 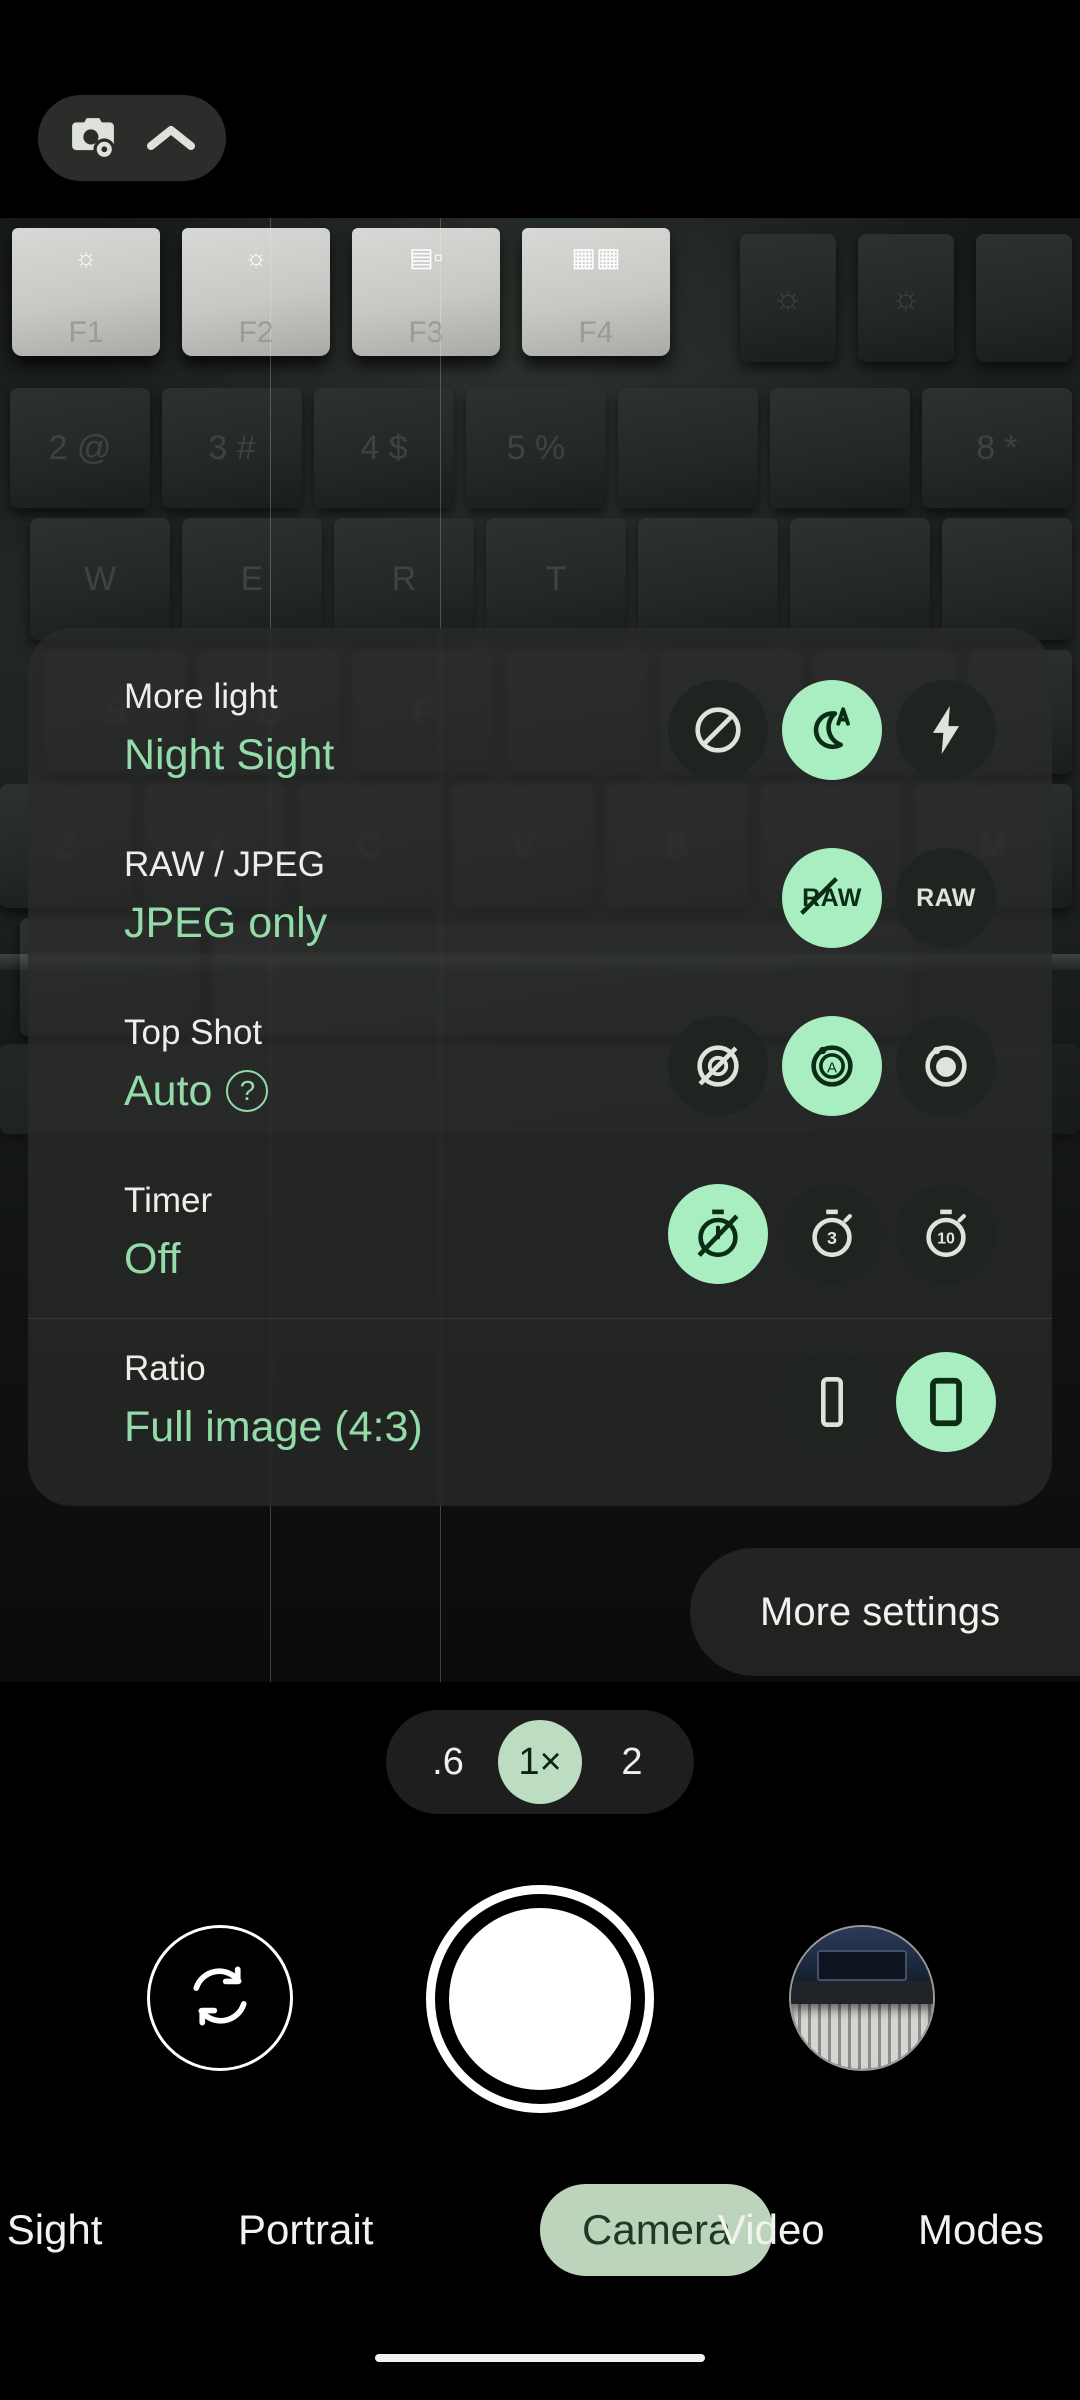 What do you see at coordinates (201, 696) in the screenshot?
I see `settings-row-title: More light` at bounding box center [201, 696].